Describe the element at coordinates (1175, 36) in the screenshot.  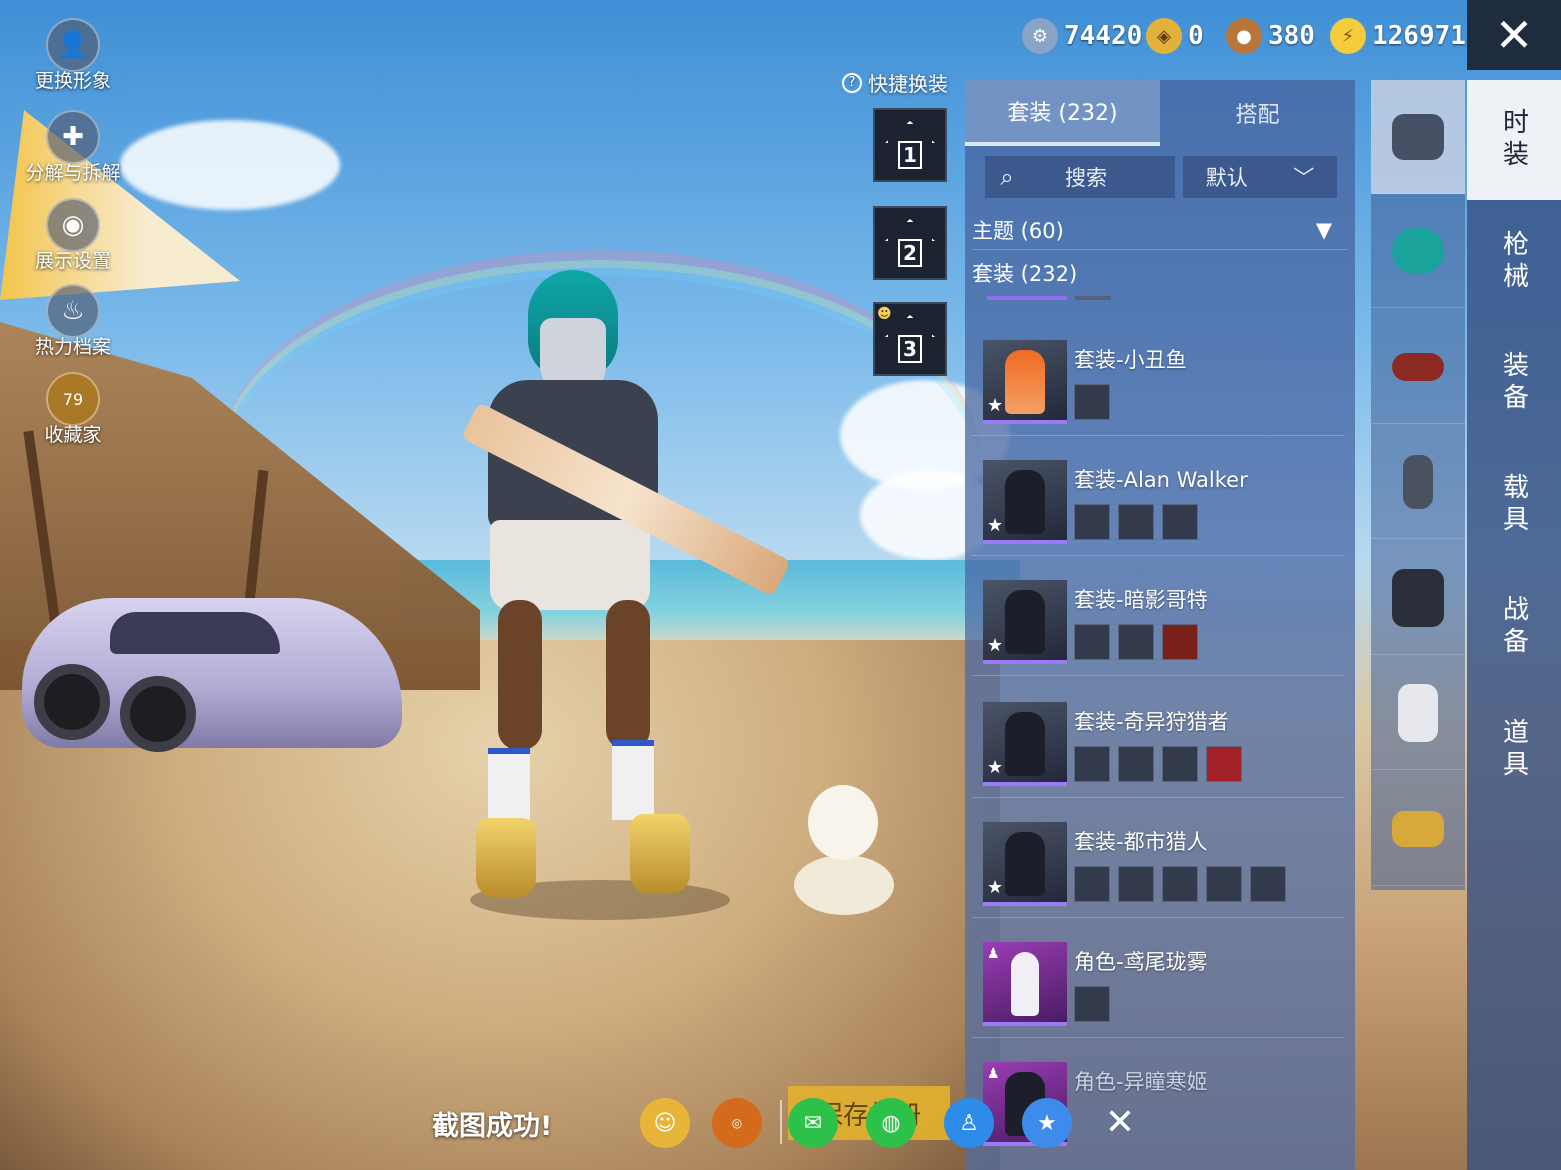
I see `currency-token: ◈ 0` at that location.